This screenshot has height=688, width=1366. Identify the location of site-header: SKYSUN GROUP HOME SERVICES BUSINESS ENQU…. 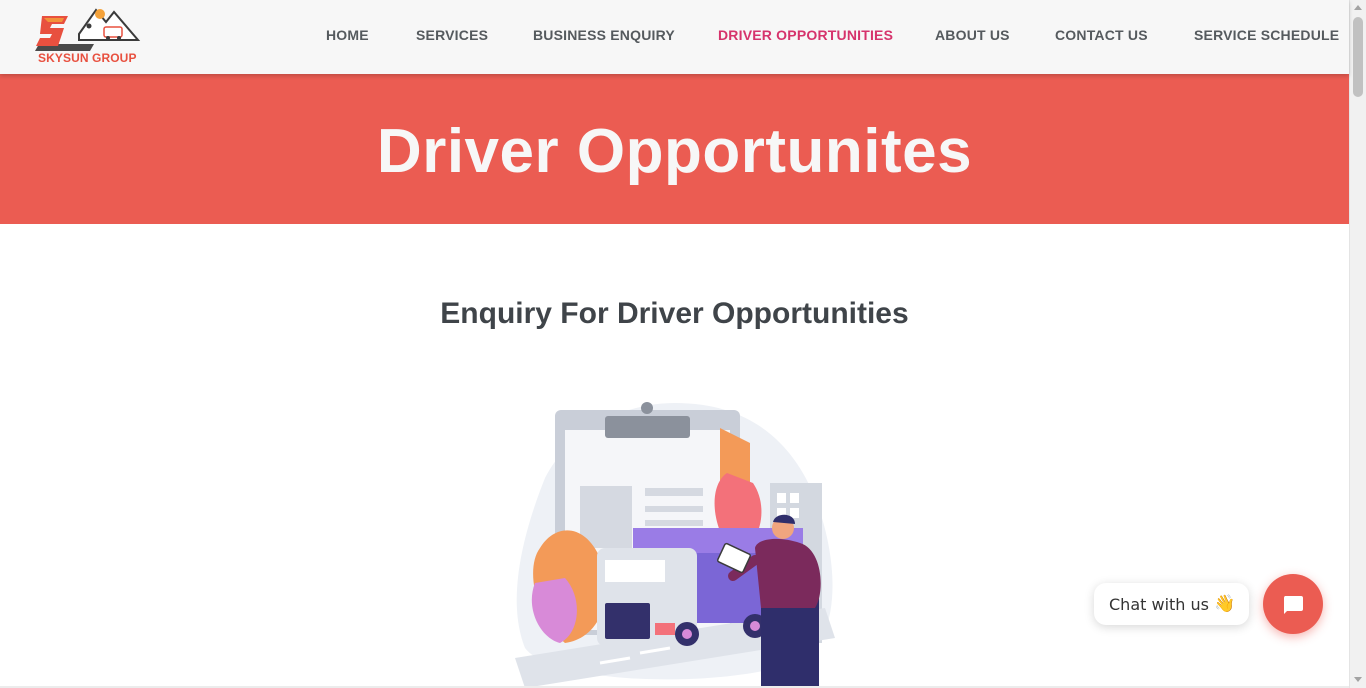
(674, 37).